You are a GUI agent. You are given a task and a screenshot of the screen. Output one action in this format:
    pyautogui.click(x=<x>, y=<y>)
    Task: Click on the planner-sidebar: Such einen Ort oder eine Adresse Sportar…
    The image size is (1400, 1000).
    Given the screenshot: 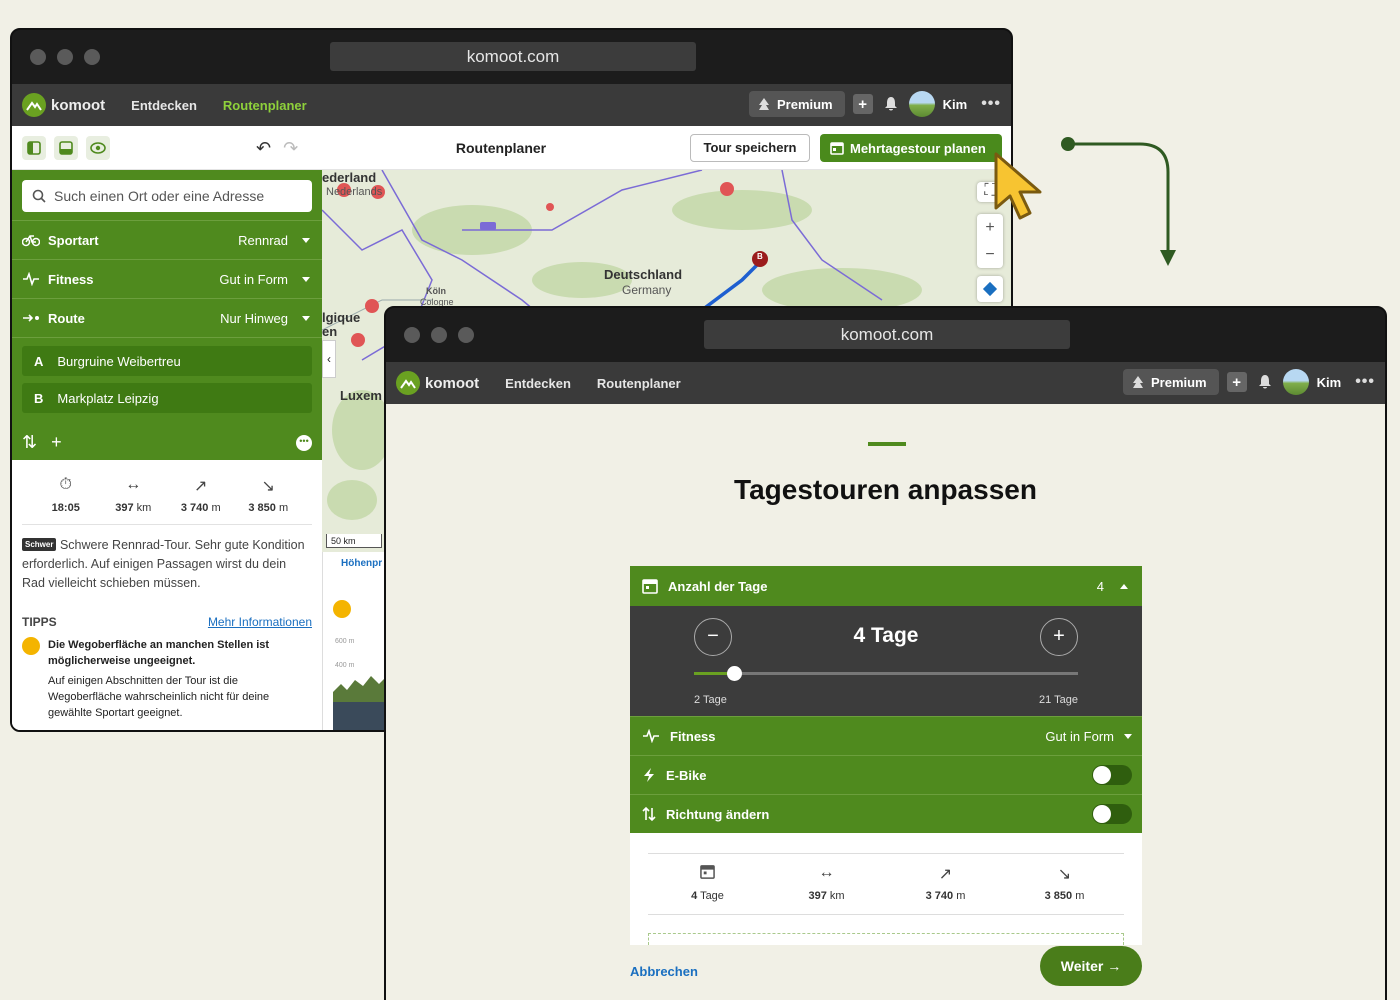 What is the action you would take?
    pyautogui.click(x=167, y=450)
    